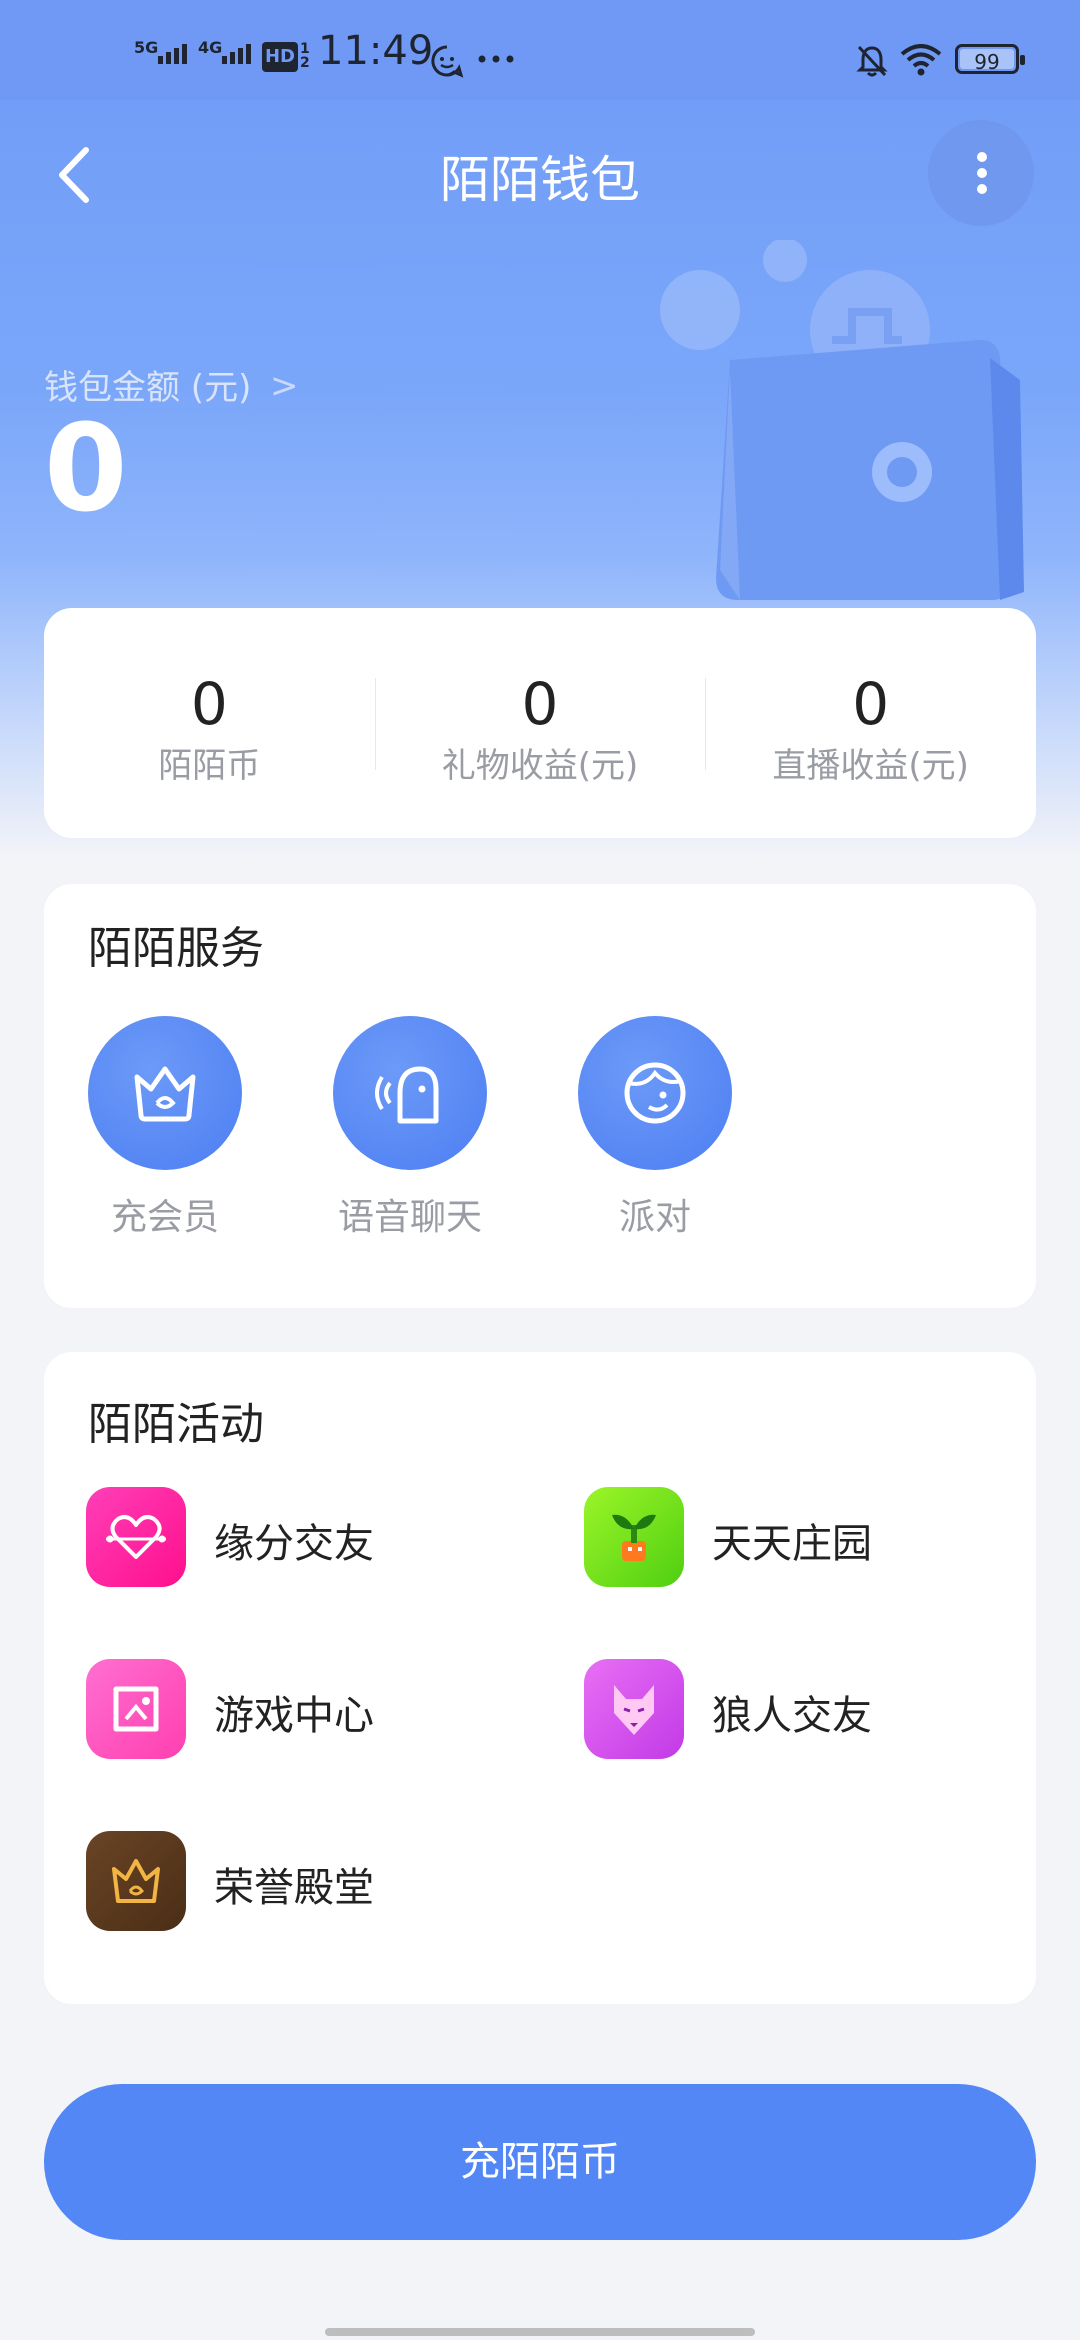 The image size is (1080, 2340). What do you see at coordinates (792, 1544) in the screenshot?
I see `activity-label: 天天庄园` at bounding box center [792, 1544].